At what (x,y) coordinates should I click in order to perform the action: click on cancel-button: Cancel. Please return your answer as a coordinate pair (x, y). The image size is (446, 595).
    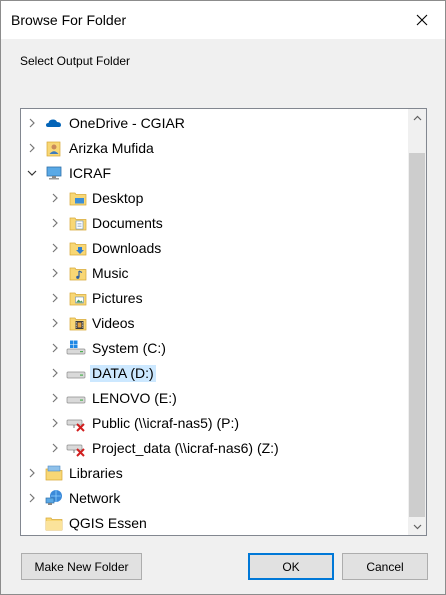
    Looking at the image, I should click on (385, 566).